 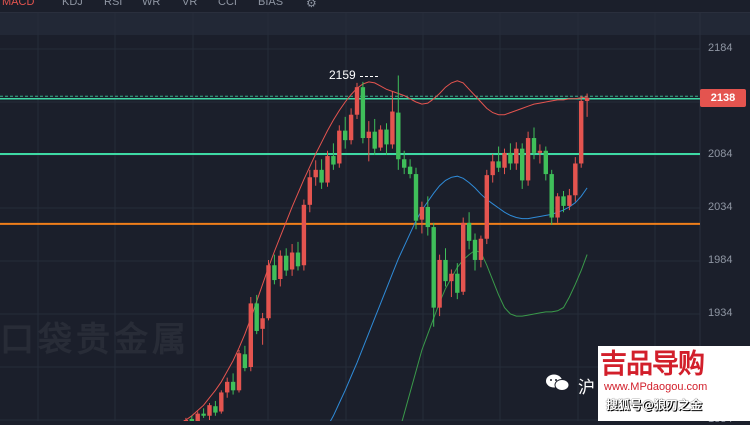 What do you see at coordinates (342, 75) in the screenshot?
I see `high-marker-label: 2159` at bounding box center [342, 75].